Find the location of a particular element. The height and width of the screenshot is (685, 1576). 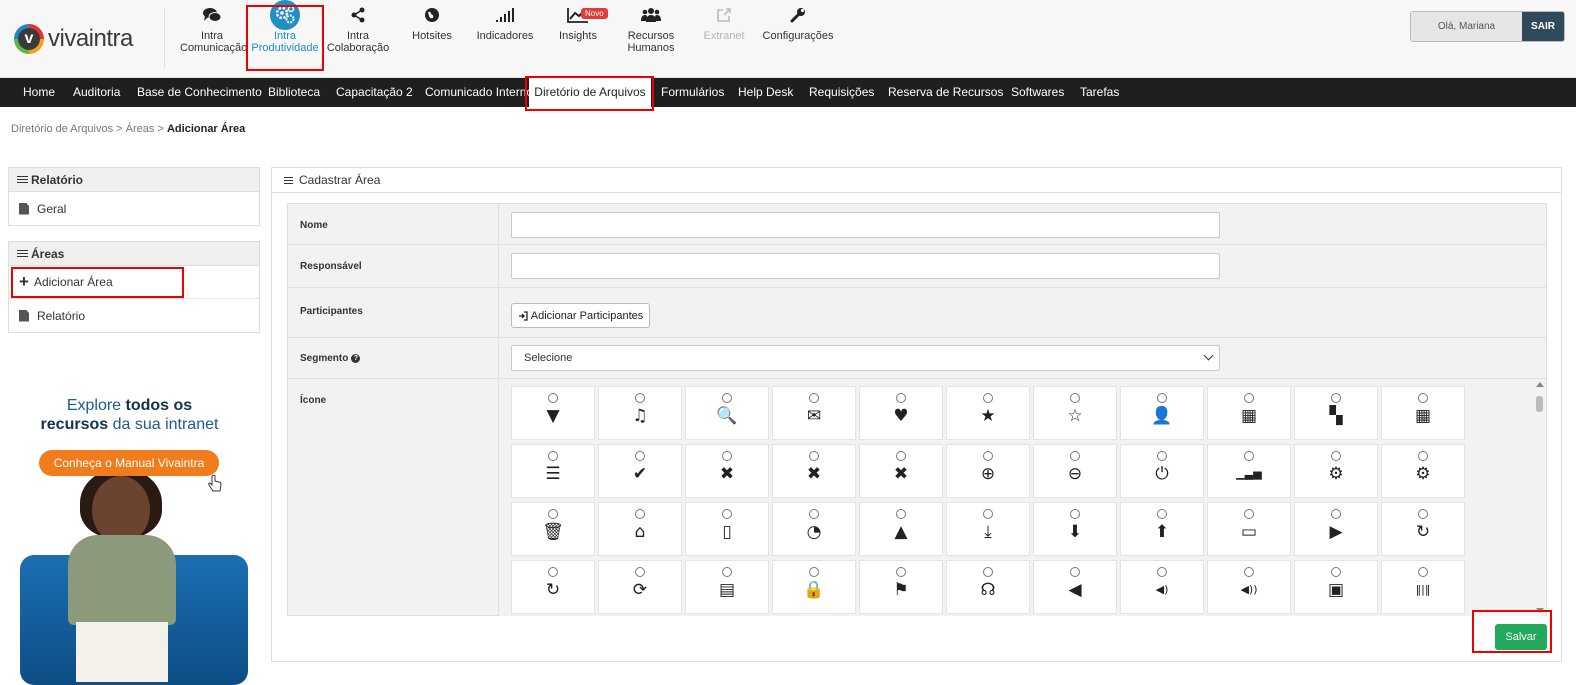

user-greeting: Olá, Mariana is located at coordinates (1466, 26).